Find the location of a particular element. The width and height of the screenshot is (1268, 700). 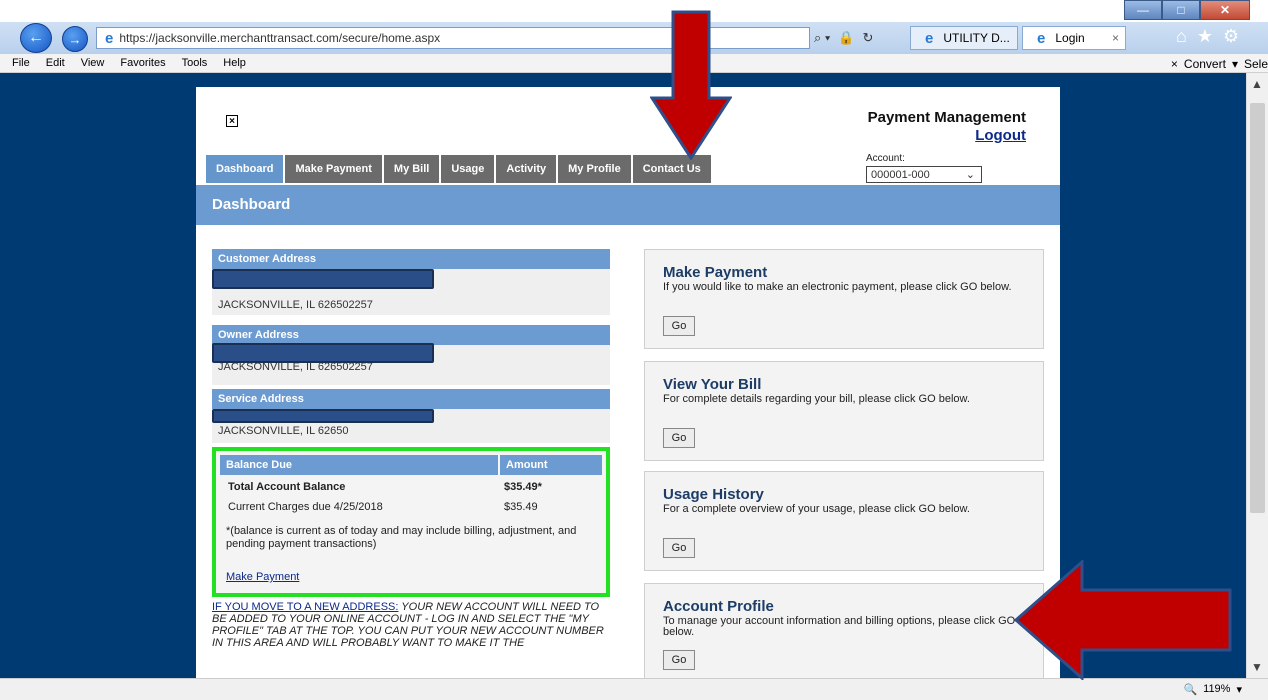

usage-history-go-button: Go is located at coordinates (679, 548).